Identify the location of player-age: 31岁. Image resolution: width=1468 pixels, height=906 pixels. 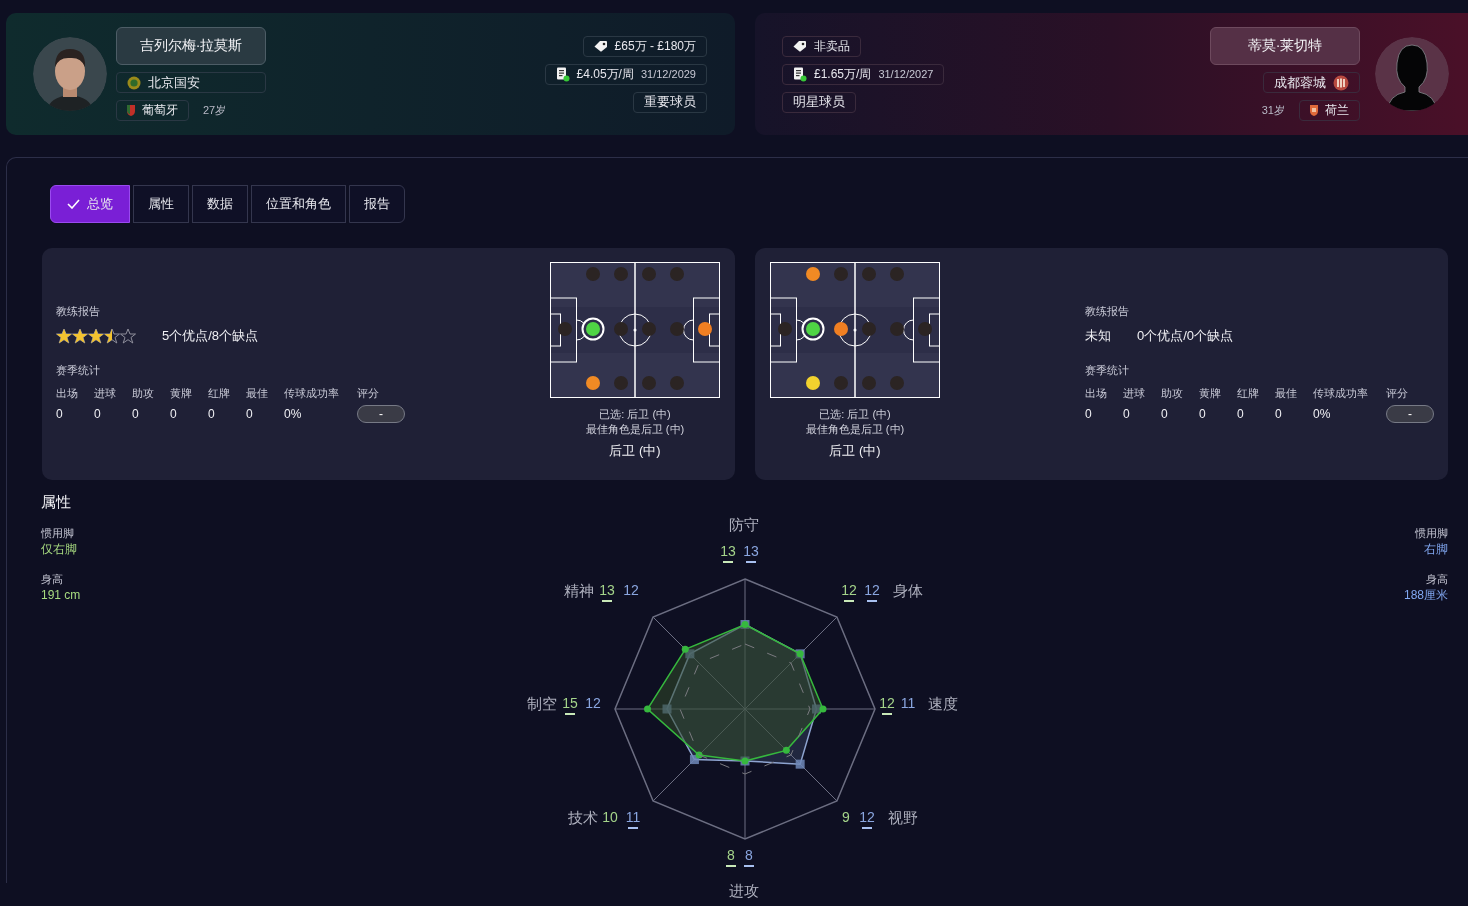
(1273, 110).